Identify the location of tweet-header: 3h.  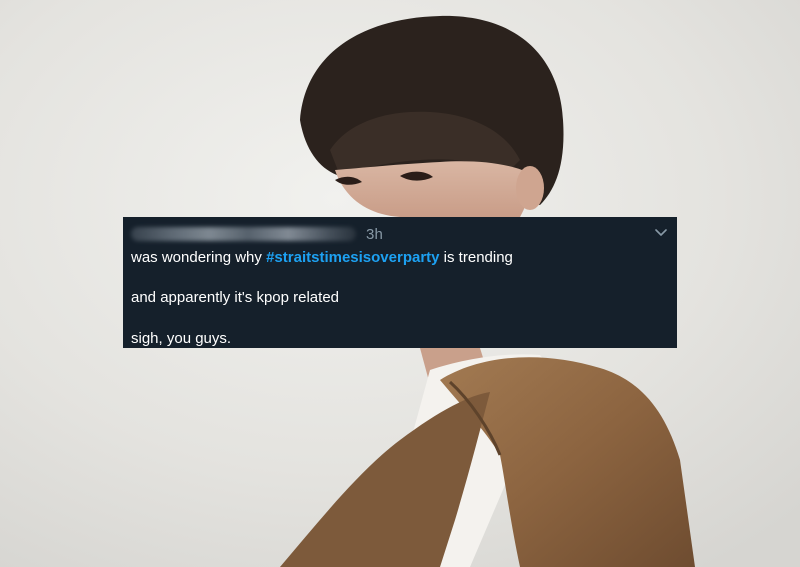
(257, 234).